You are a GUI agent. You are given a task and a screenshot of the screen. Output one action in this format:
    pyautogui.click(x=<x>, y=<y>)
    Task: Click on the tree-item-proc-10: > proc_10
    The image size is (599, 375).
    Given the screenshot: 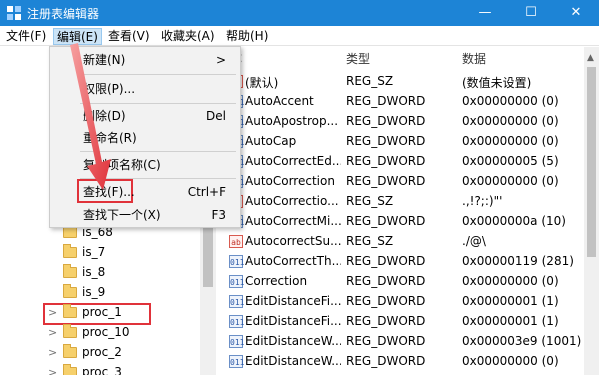 What is the action you would take?
    pyautogui.click(x=100, y=333)
    